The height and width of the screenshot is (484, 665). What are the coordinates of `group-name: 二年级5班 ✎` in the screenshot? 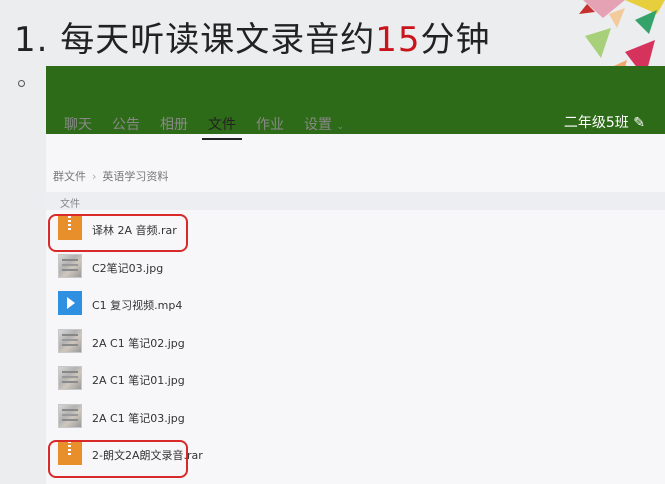 It's located at (604, 122).